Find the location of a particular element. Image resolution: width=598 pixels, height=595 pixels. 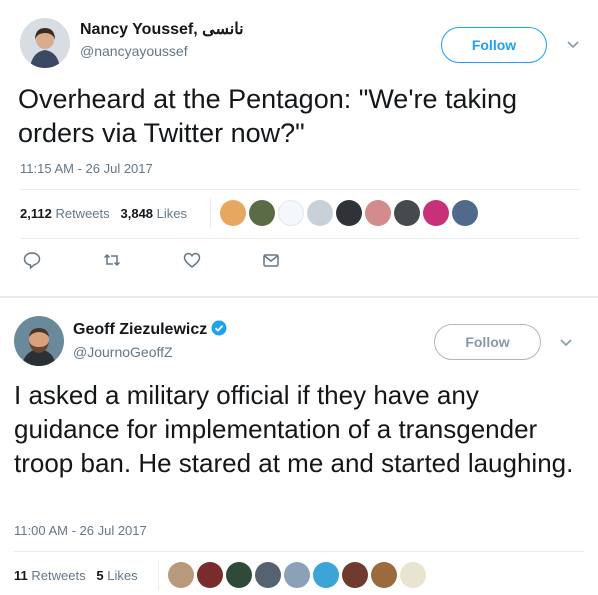

verified-badge-icon is located at coordinates (219, 328).